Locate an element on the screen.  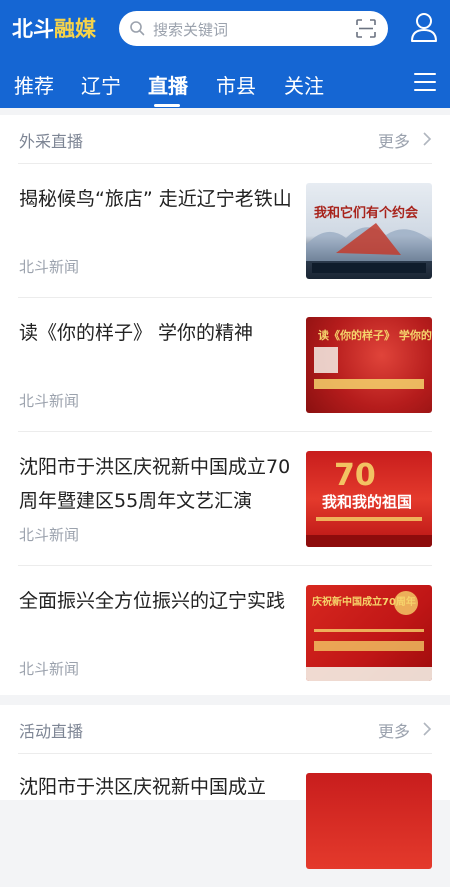
thumb-caption: 我和我的祖国 is located at coordinates (367, 502).